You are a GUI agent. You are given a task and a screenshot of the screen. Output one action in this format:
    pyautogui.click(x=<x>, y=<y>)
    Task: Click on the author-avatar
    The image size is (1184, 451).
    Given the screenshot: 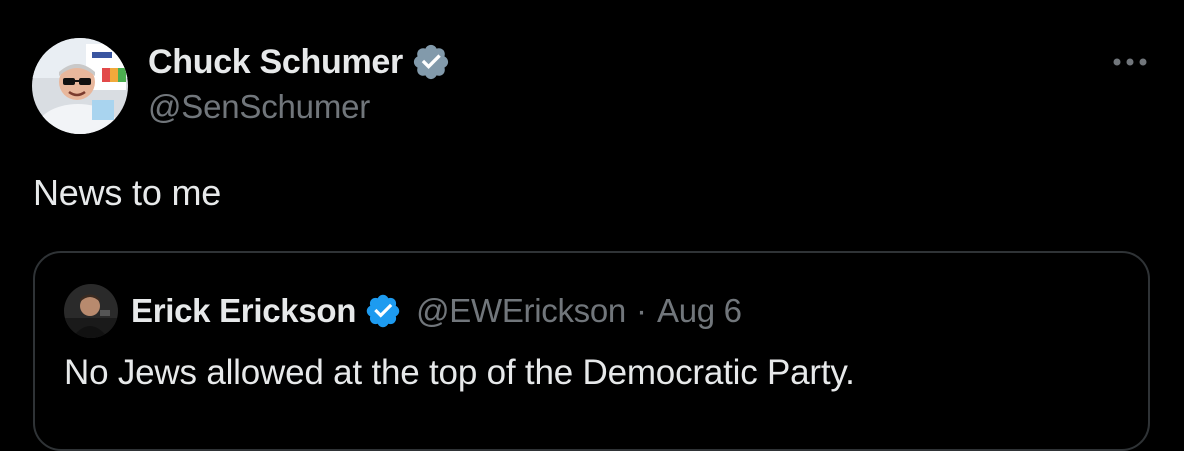 What is the action you would take?
    pyautogui.click(x=80, y=86)
    